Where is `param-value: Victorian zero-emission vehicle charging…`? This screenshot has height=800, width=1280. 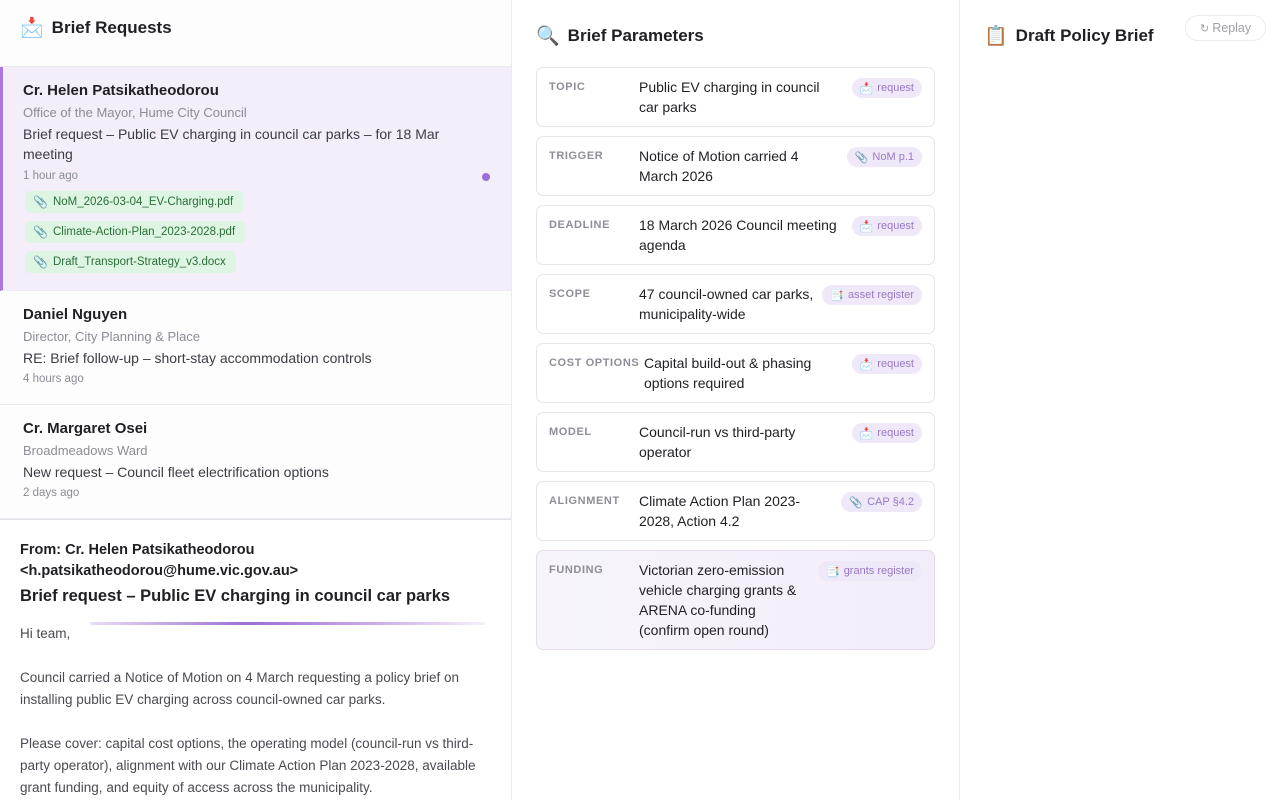
param-value: Victorian zero-emission vehicle charging… is located at coordinates (718, 600).